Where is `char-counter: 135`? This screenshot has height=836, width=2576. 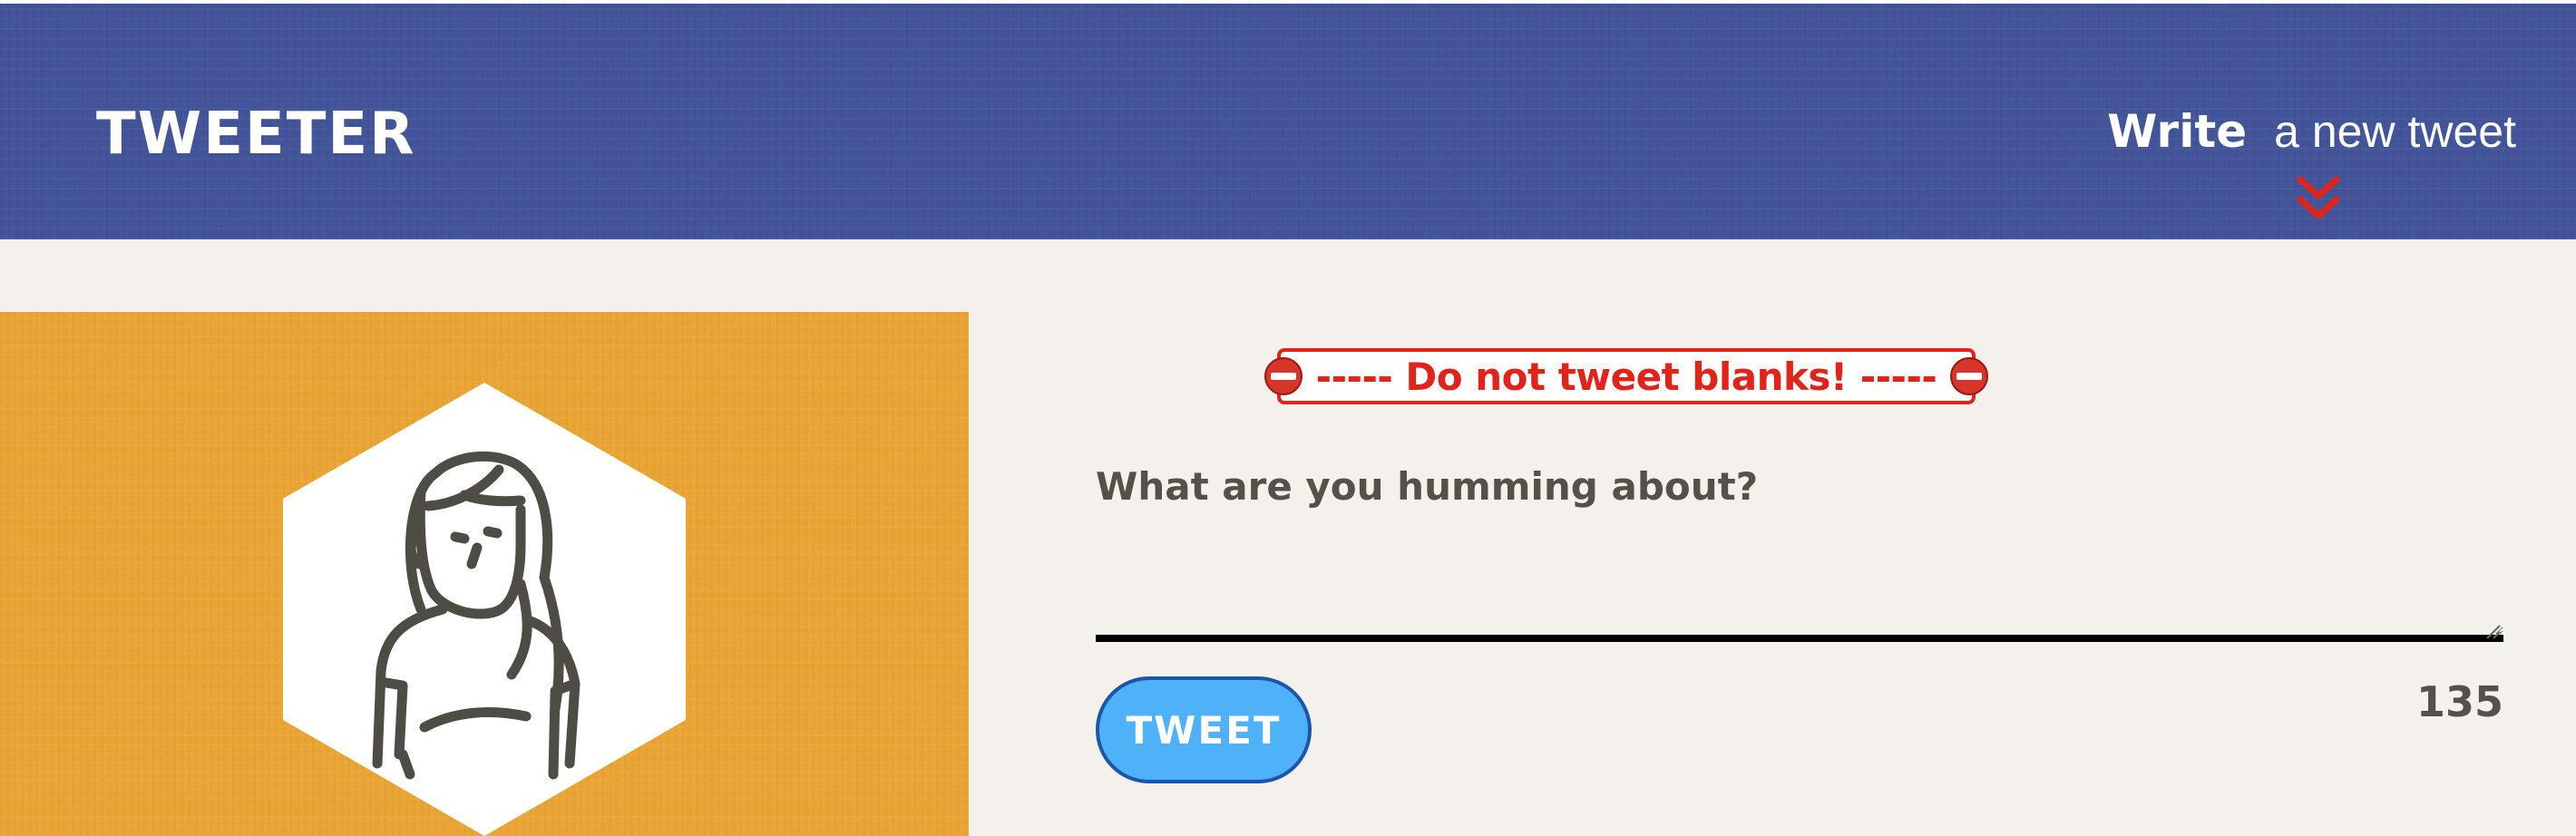
char-counter: 135 is located at coordinates (2459, 701).